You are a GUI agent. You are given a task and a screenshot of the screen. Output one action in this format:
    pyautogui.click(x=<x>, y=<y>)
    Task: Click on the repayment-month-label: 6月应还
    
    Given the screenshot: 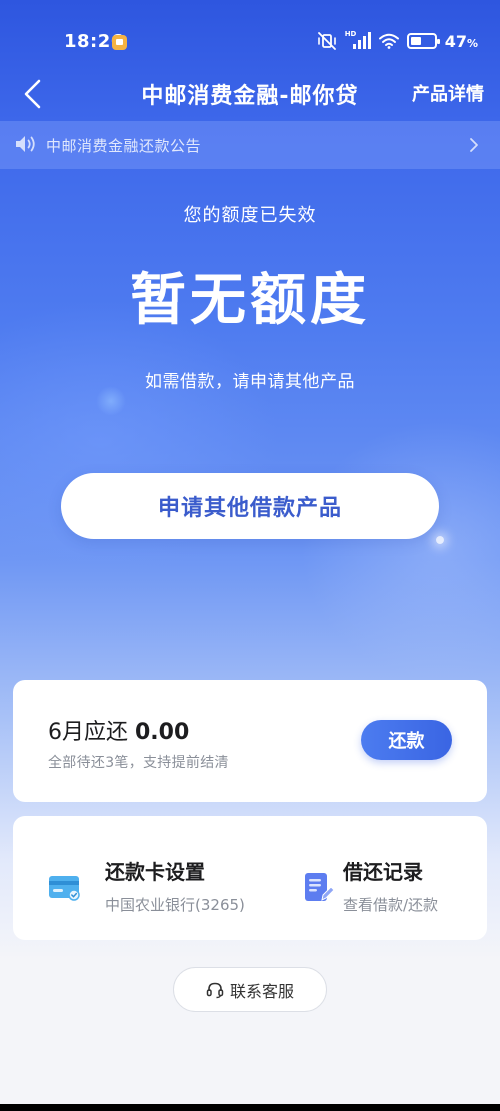 What is the action you would take?
    pyautogui.click(x=88, y=732)
    